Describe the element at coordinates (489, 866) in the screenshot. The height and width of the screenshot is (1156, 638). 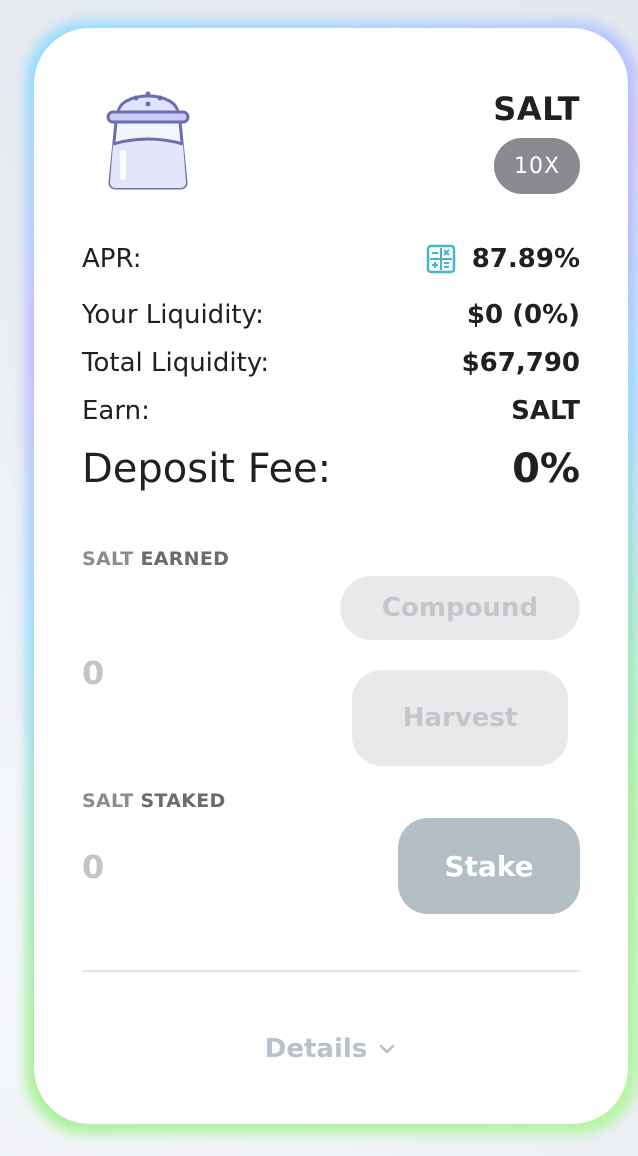
I see `stake-button: Stake` at that location.